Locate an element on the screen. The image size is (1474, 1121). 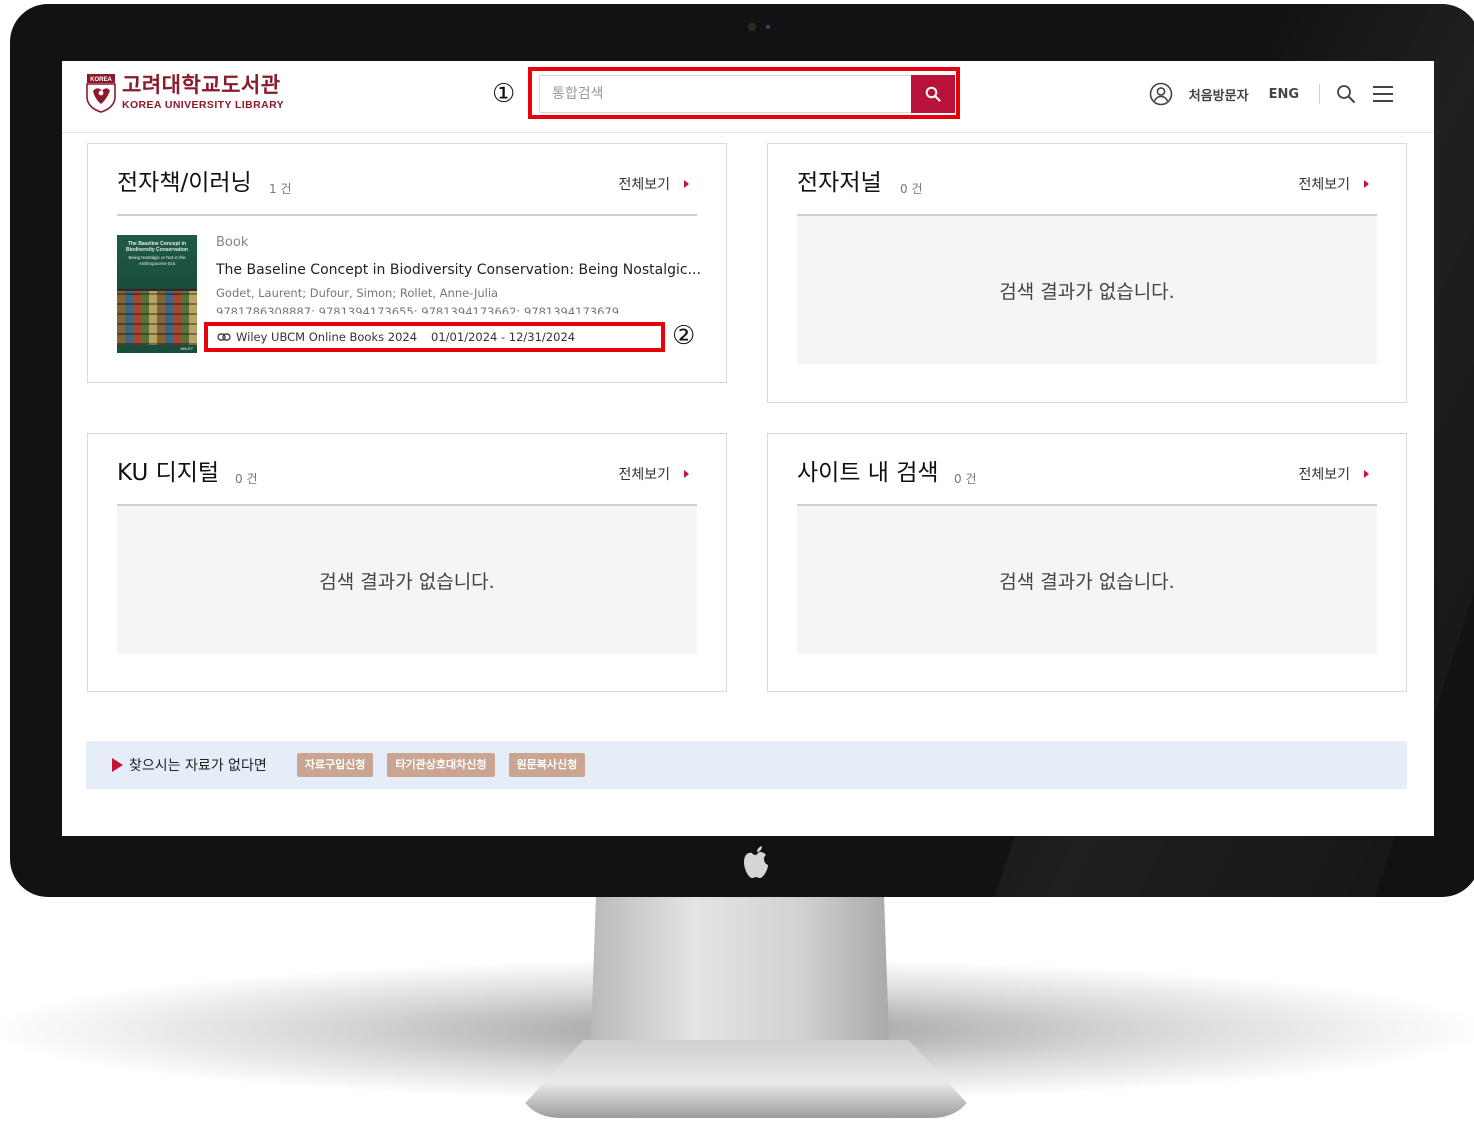
university-emblem-icon: KOREA is located at coordinates (101, 93).